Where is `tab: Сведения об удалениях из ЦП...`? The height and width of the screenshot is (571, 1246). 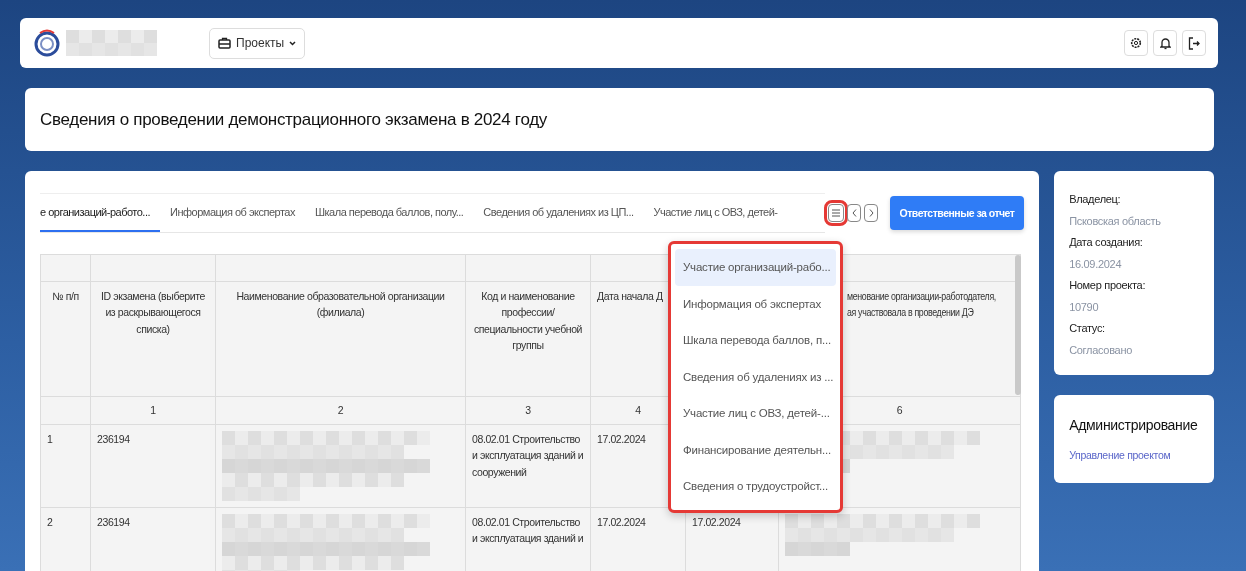 tab: Сведения об удалениях из ЦП... is located at coordinates (558, 213).